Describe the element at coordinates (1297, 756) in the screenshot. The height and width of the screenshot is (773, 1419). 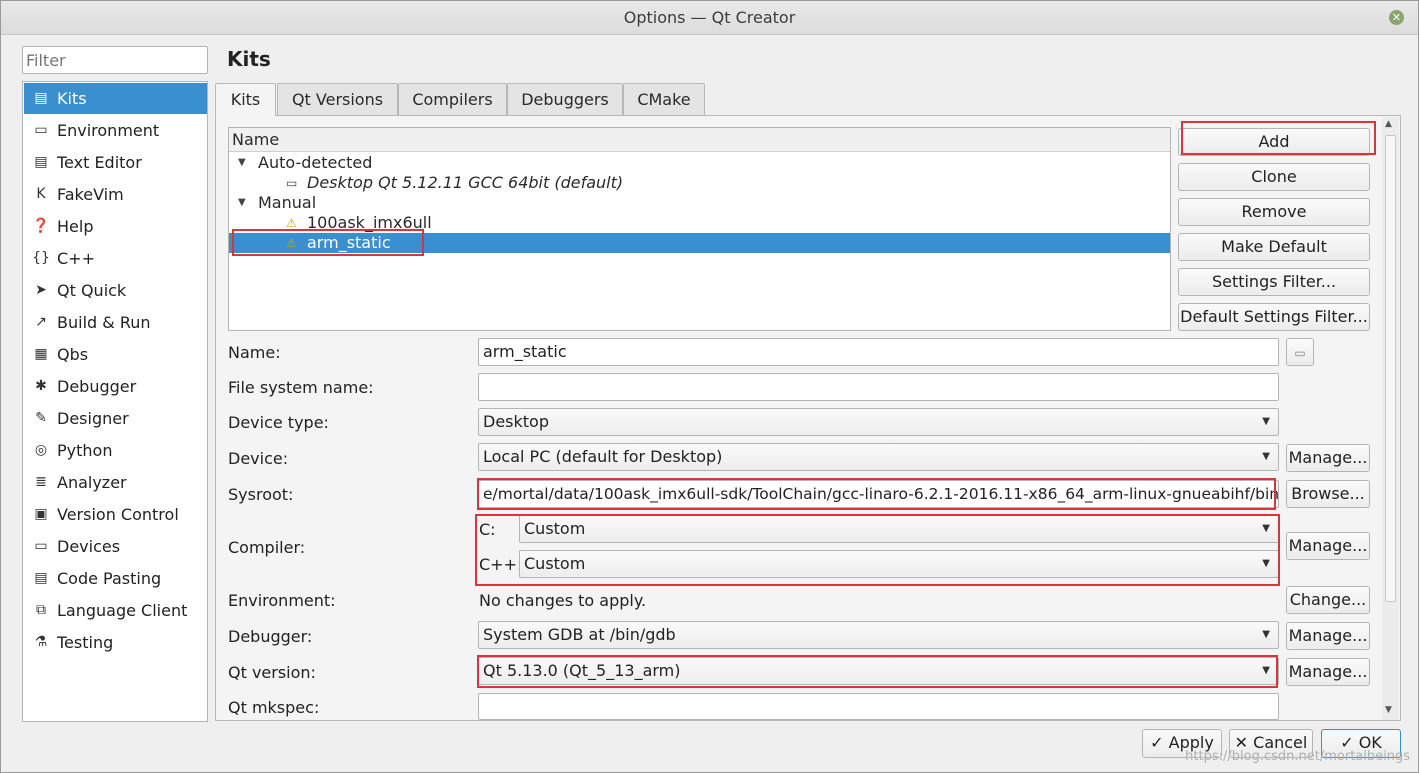
I see `watermark: https://blog.csdn.net/mortalbeings` at that location.